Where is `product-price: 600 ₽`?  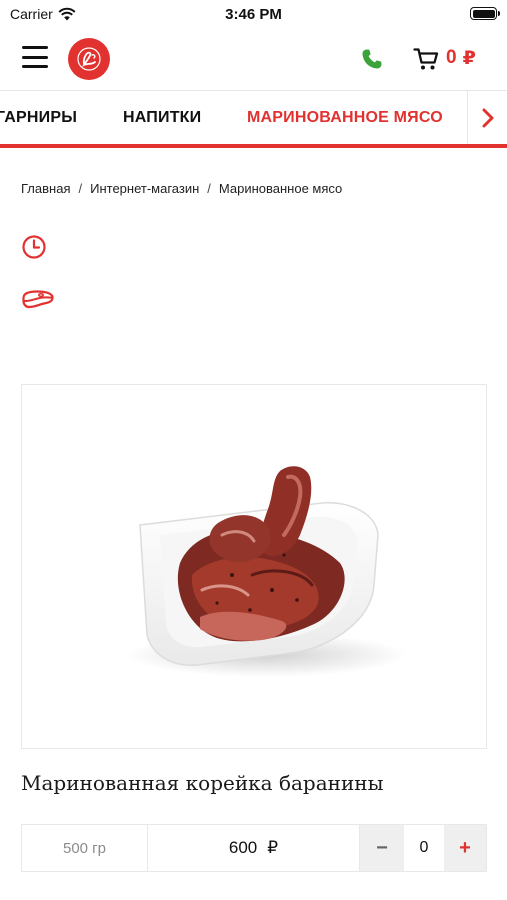
product-price: 600 ₽ is located at coordinates (254, 848).